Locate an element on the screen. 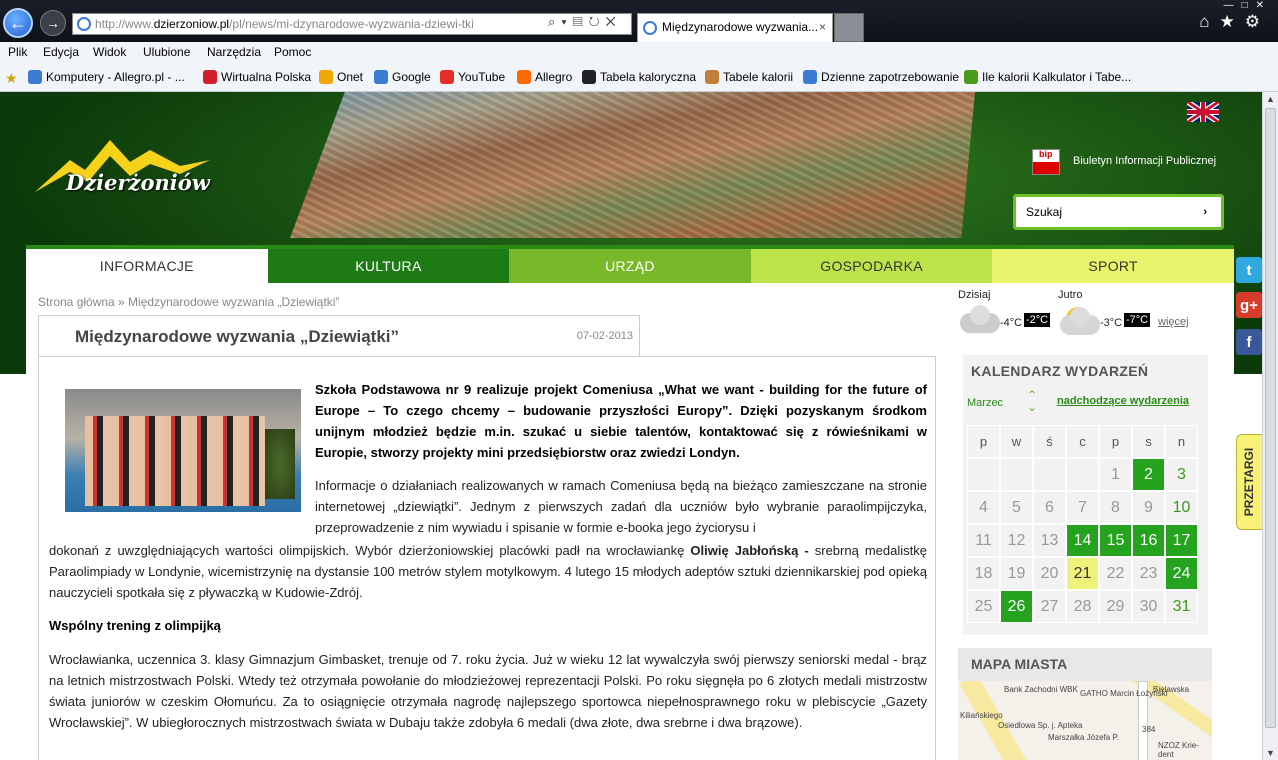 This screenshot has height=760, width=1278. menu-item-view: Widok is located at coordinates (109, 52).